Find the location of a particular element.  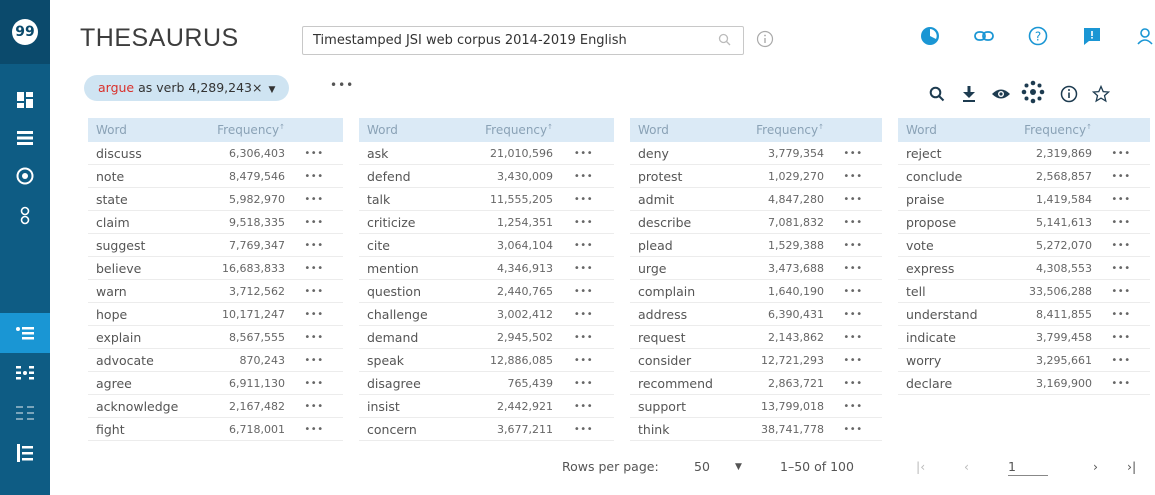

table-row: admit 4,847,280 ••• is located at coordinates (756, 199).